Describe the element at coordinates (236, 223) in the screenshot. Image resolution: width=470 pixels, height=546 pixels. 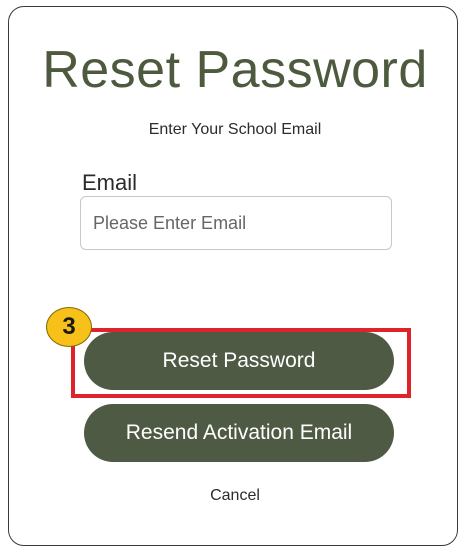
I see `email-field` at that location.